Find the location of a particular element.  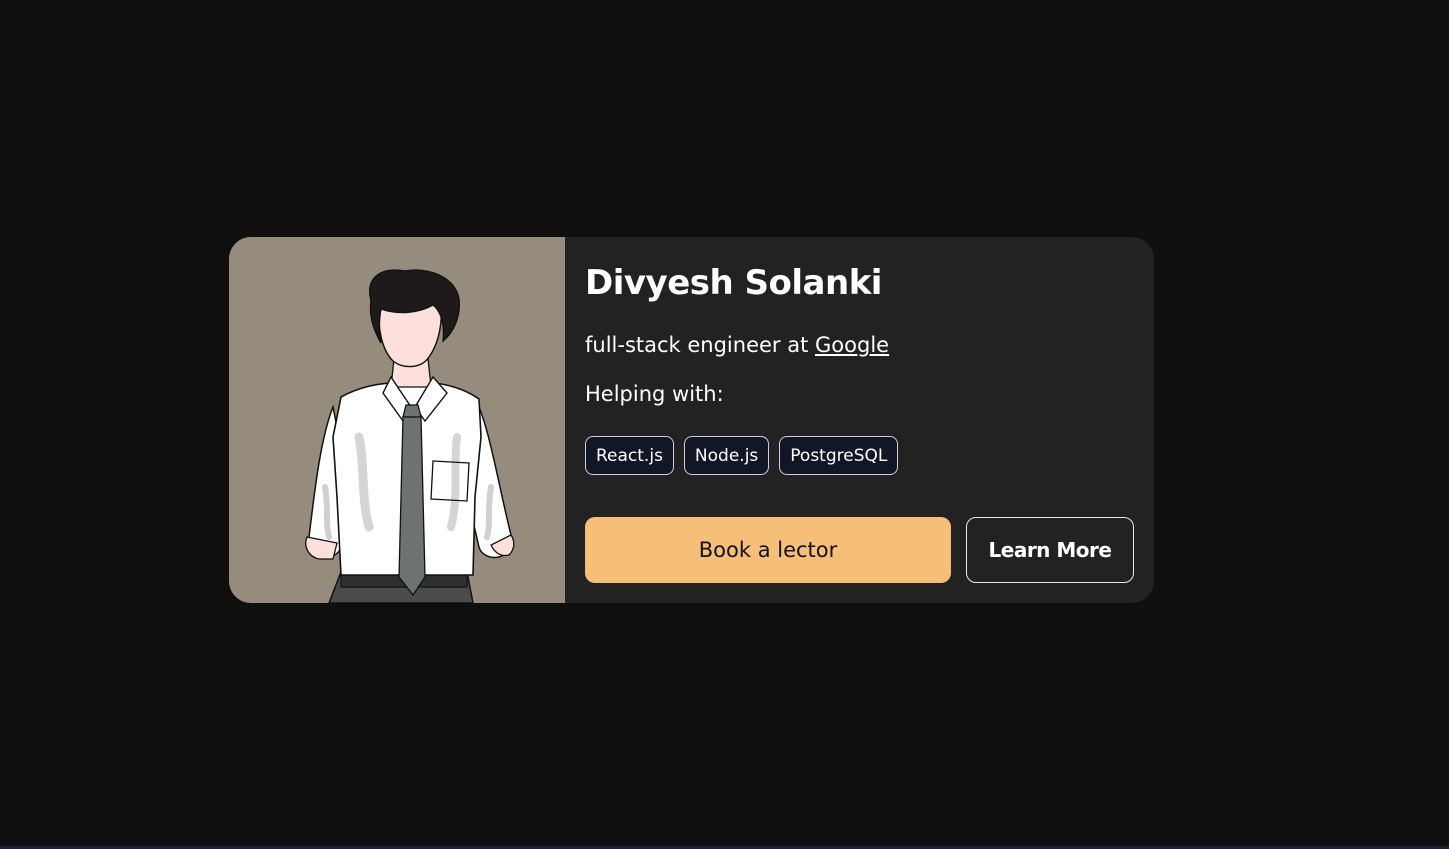

skill-tags: React.js Node.js PostgreSQL is located at coordinates (742, 455).